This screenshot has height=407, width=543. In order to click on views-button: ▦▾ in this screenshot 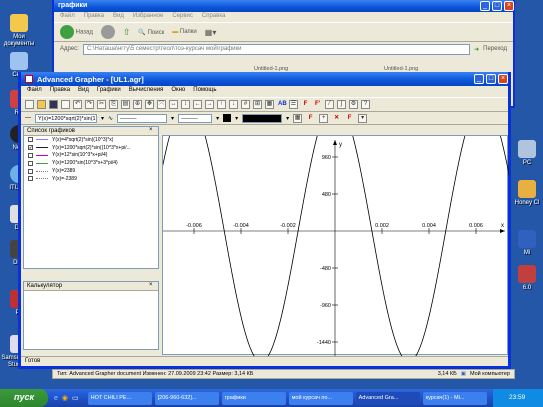, I will do `click(211, 32)`.